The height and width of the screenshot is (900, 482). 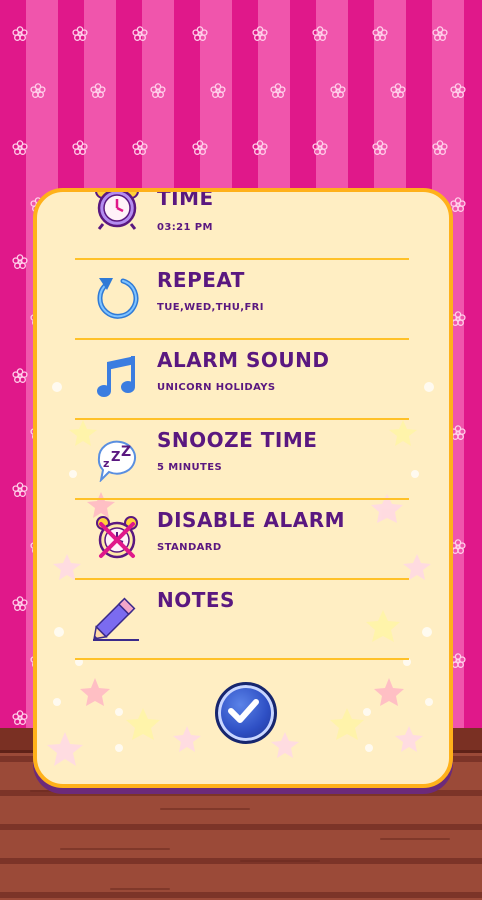 What do you see at coordinates (185, 227) in the screenshot?
I see `time-value: 03:21 PM` at bounding box center [185, 227].